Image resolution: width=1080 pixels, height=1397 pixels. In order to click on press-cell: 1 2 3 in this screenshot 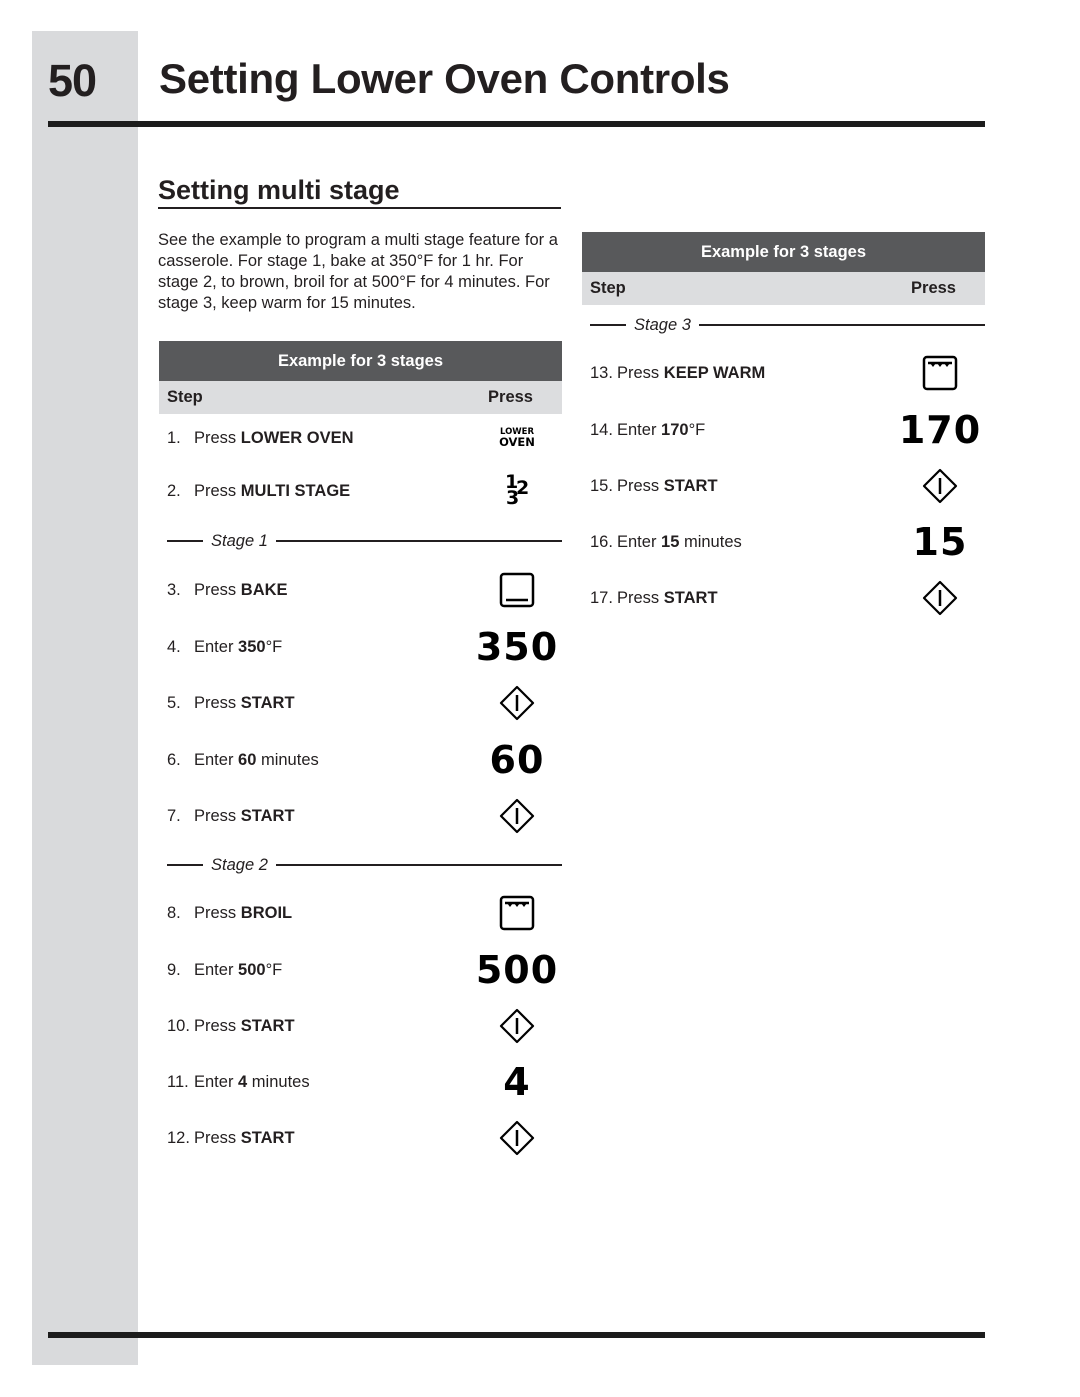, I will do `click(517, 491)`.